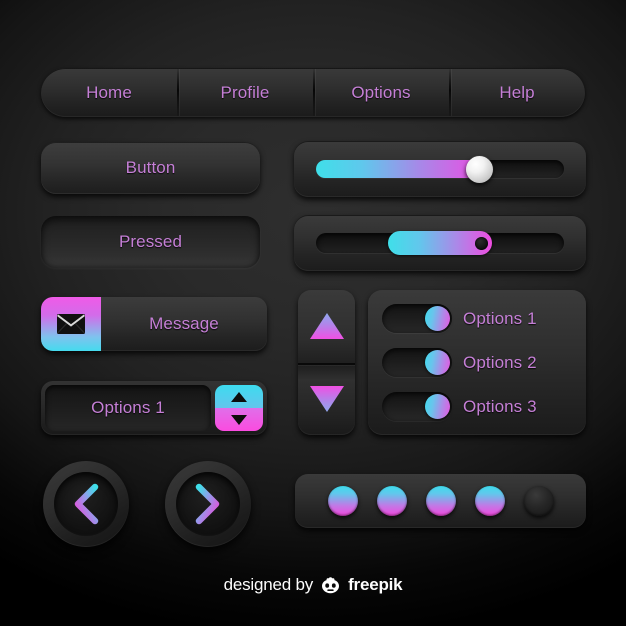  I want to click on slider-pill-handle, so click(482, 243).